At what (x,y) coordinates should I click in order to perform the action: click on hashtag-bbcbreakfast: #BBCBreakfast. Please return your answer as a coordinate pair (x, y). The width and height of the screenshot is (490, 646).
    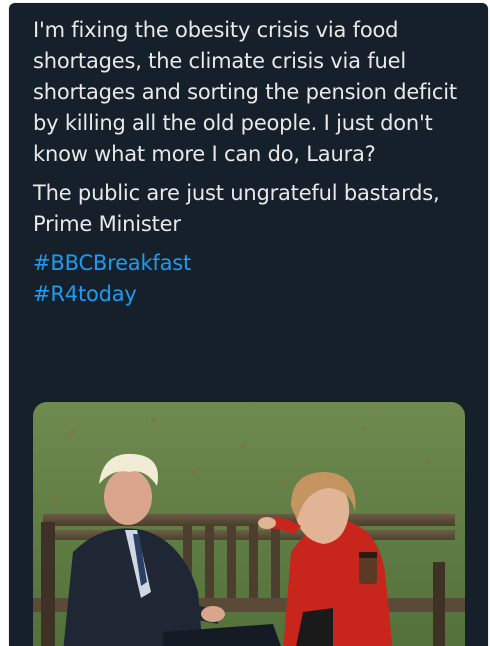
    Looking at the image, I should click on (248, 263).